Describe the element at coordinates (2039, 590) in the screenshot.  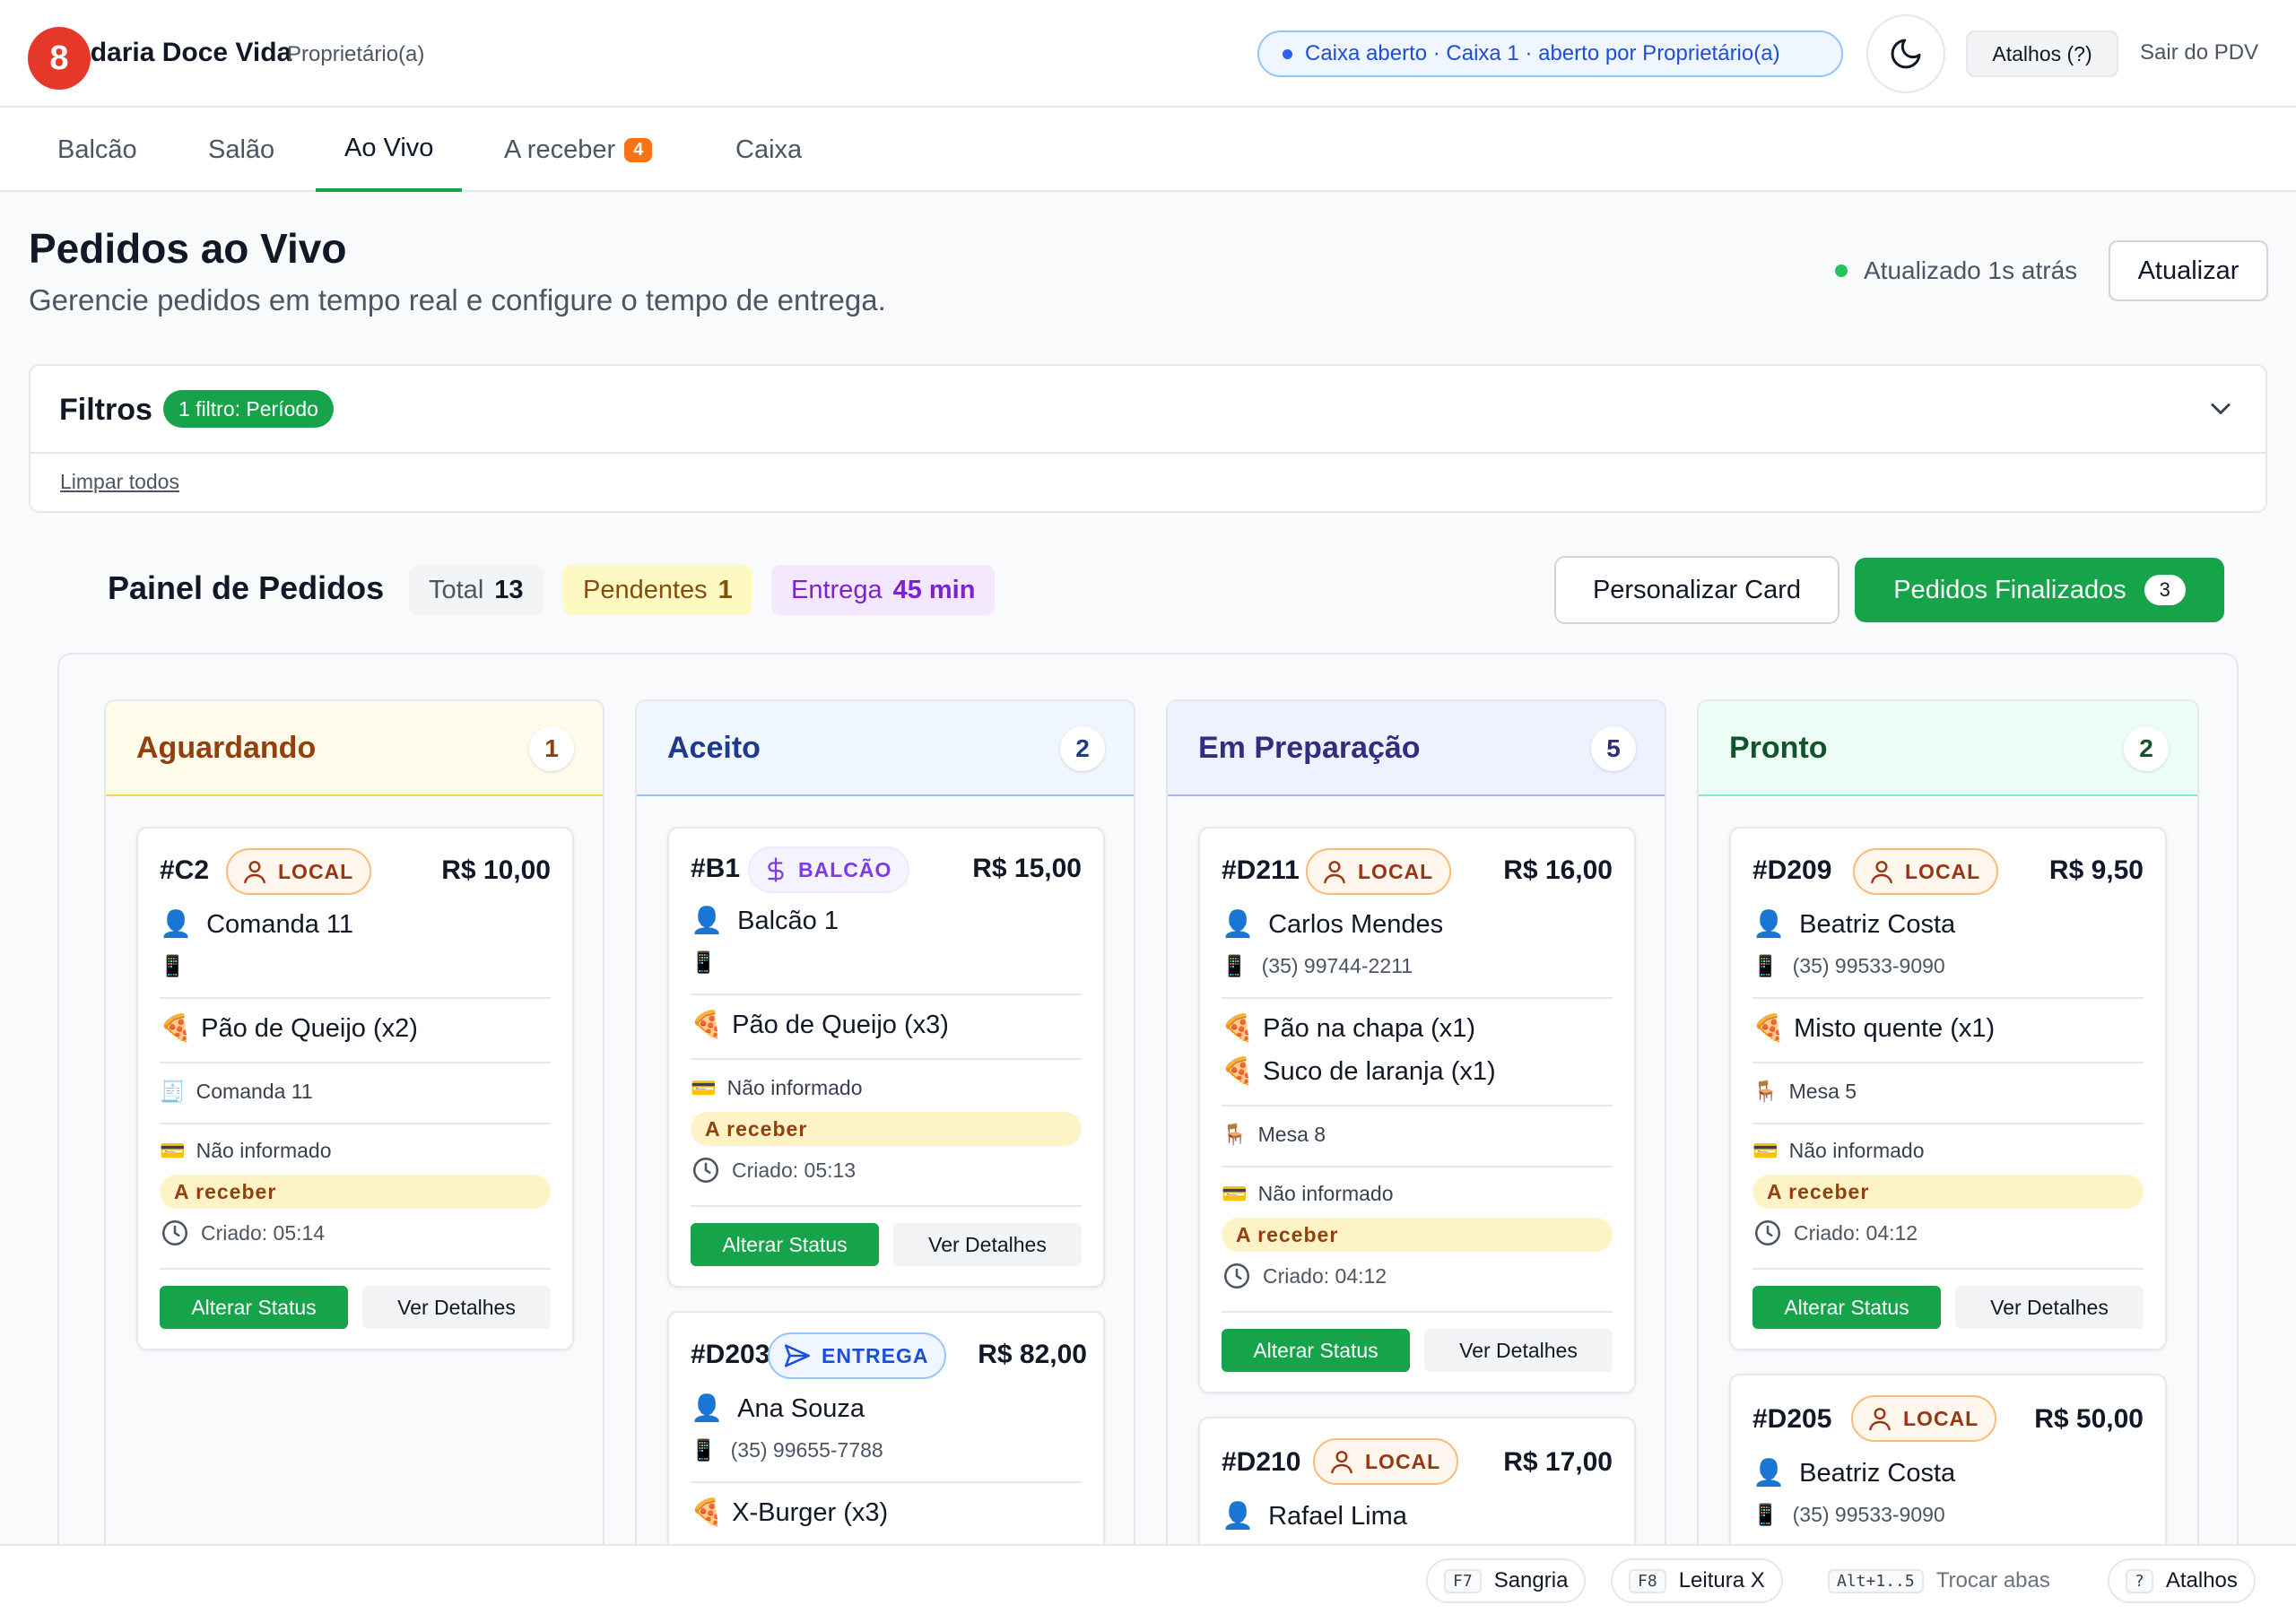
I see `finished-orders-button: Pedidos Finalizados 3` at that location.